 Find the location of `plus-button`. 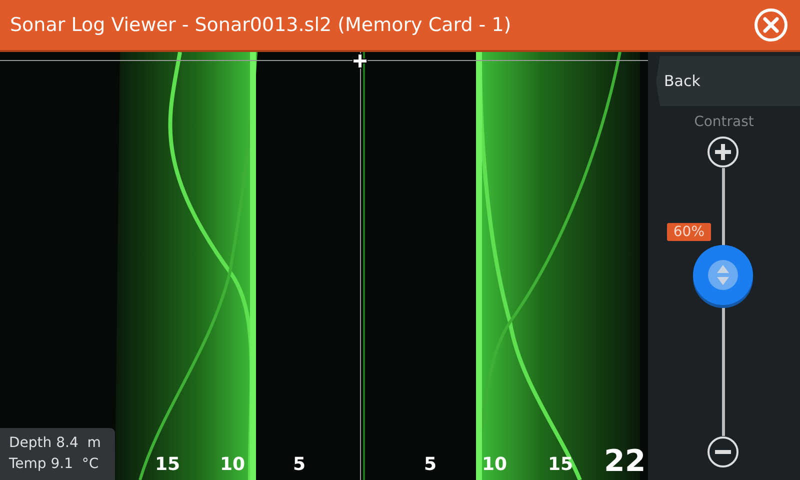

plus-button is located at coordinates (723, 152).